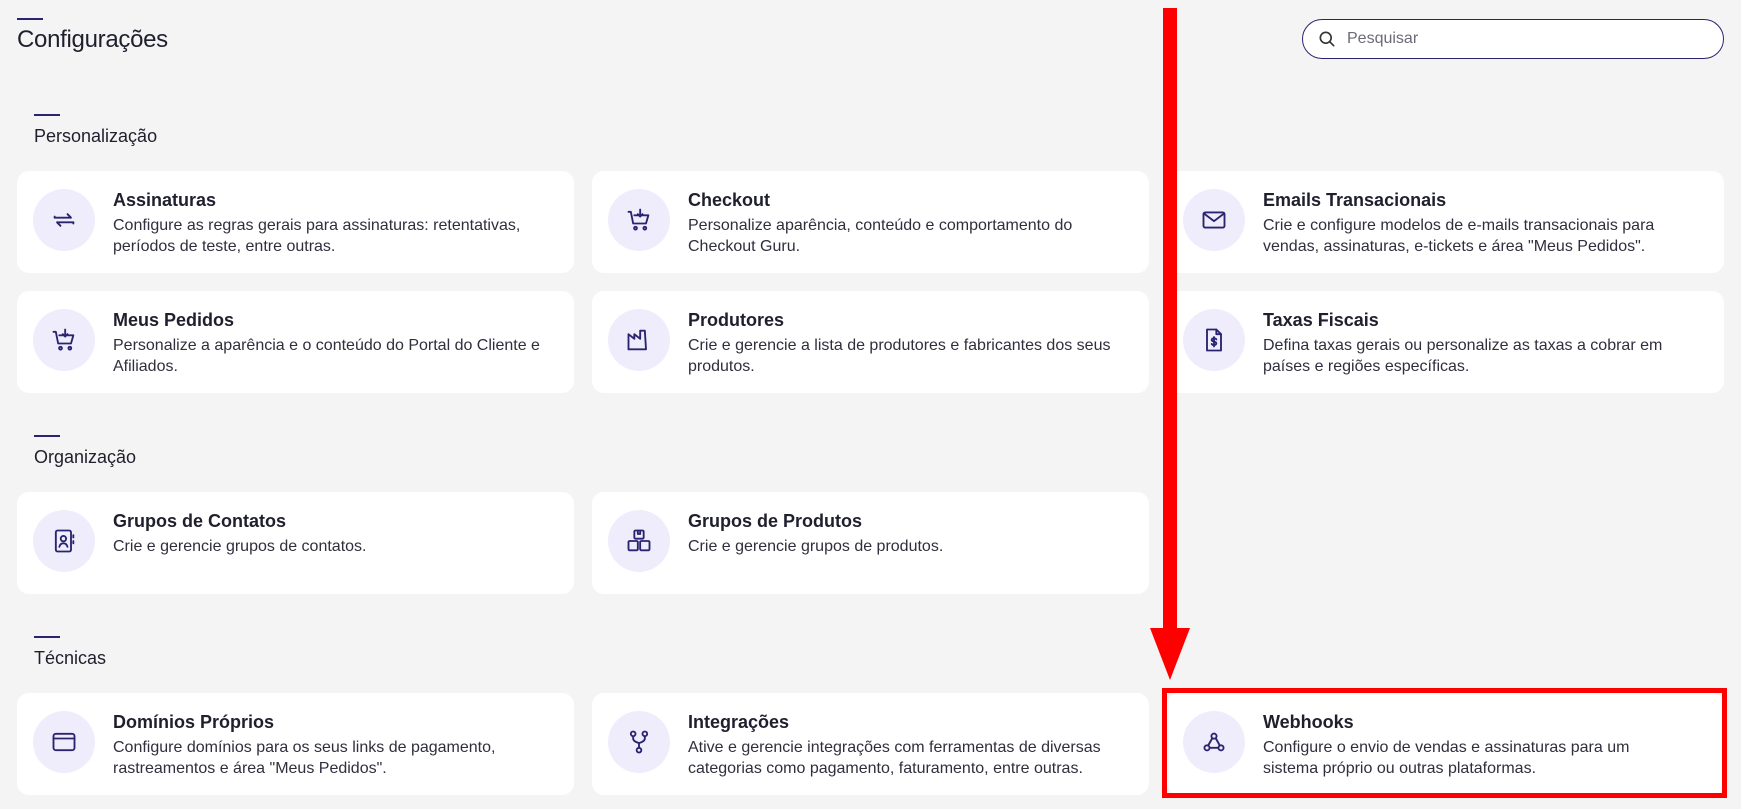 Image resolution: width=1741 pixels, height=809 pixels. I want to click on contact-book-icon, so click(64, 541).